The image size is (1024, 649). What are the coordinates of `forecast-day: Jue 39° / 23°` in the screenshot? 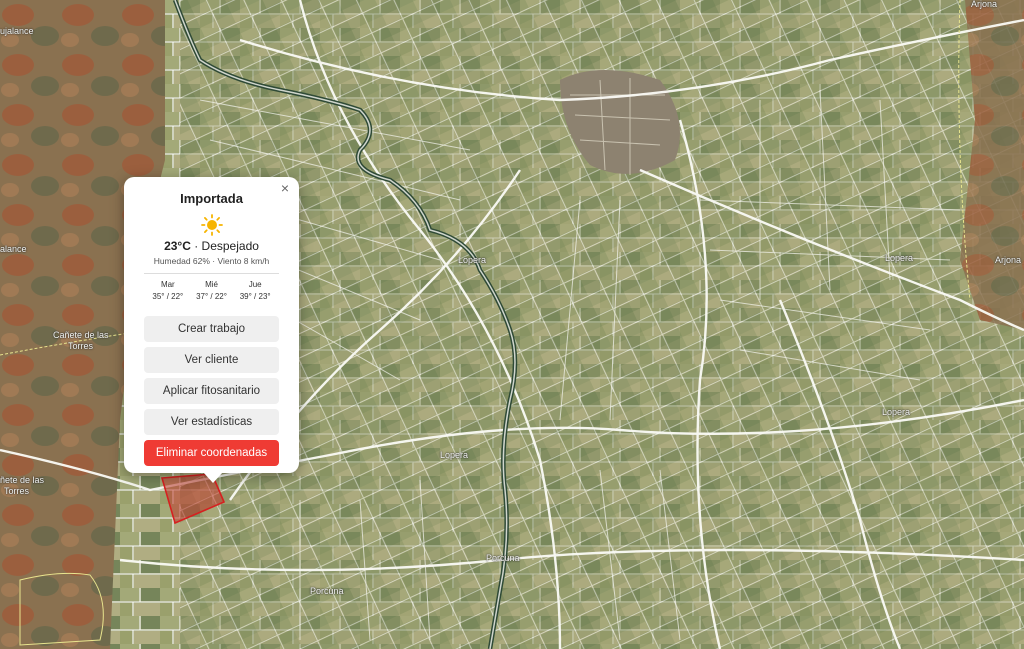 It's located at (255, 290).